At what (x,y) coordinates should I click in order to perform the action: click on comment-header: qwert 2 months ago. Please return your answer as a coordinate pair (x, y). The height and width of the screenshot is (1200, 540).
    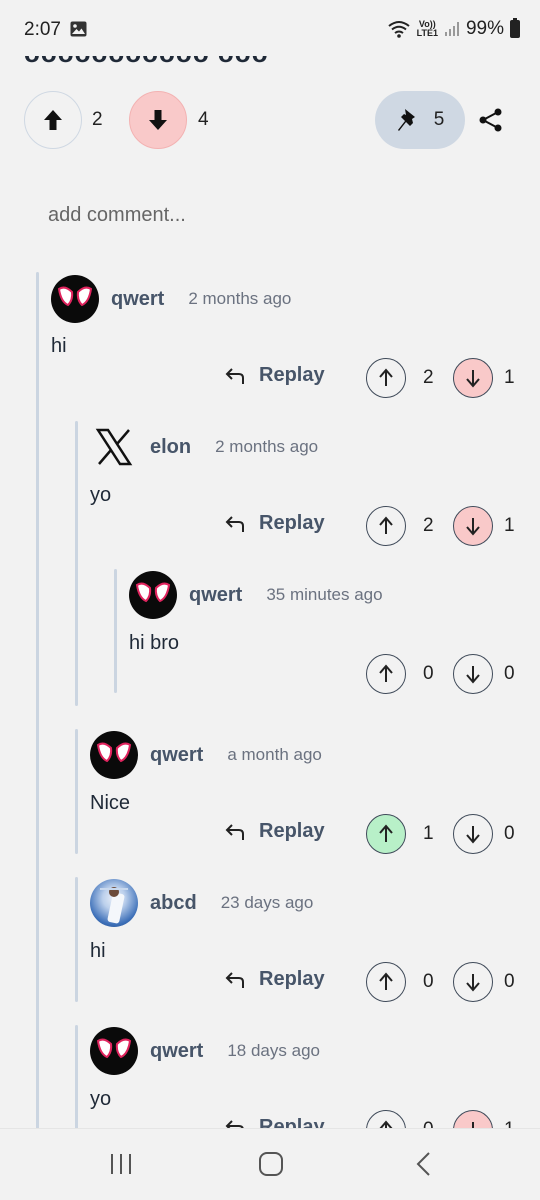
    Looking at the image, I should click on (171, 299).